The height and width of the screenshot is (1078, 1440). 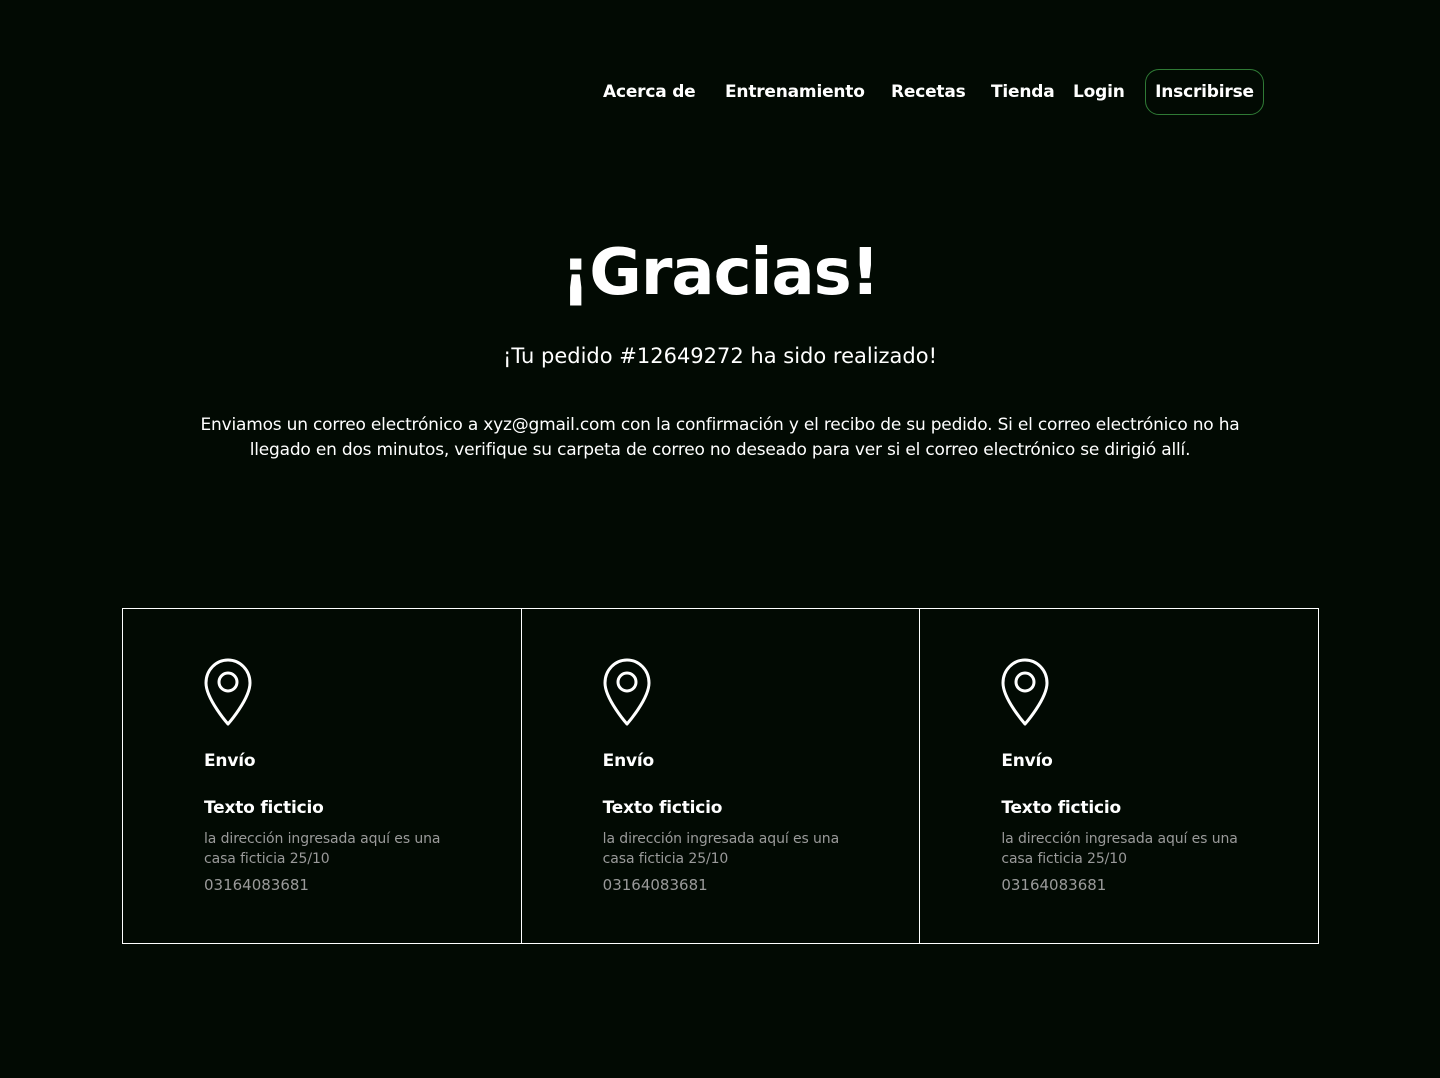 I want to click on signup-button: Inscribirse, so click(x=1204, y=92).